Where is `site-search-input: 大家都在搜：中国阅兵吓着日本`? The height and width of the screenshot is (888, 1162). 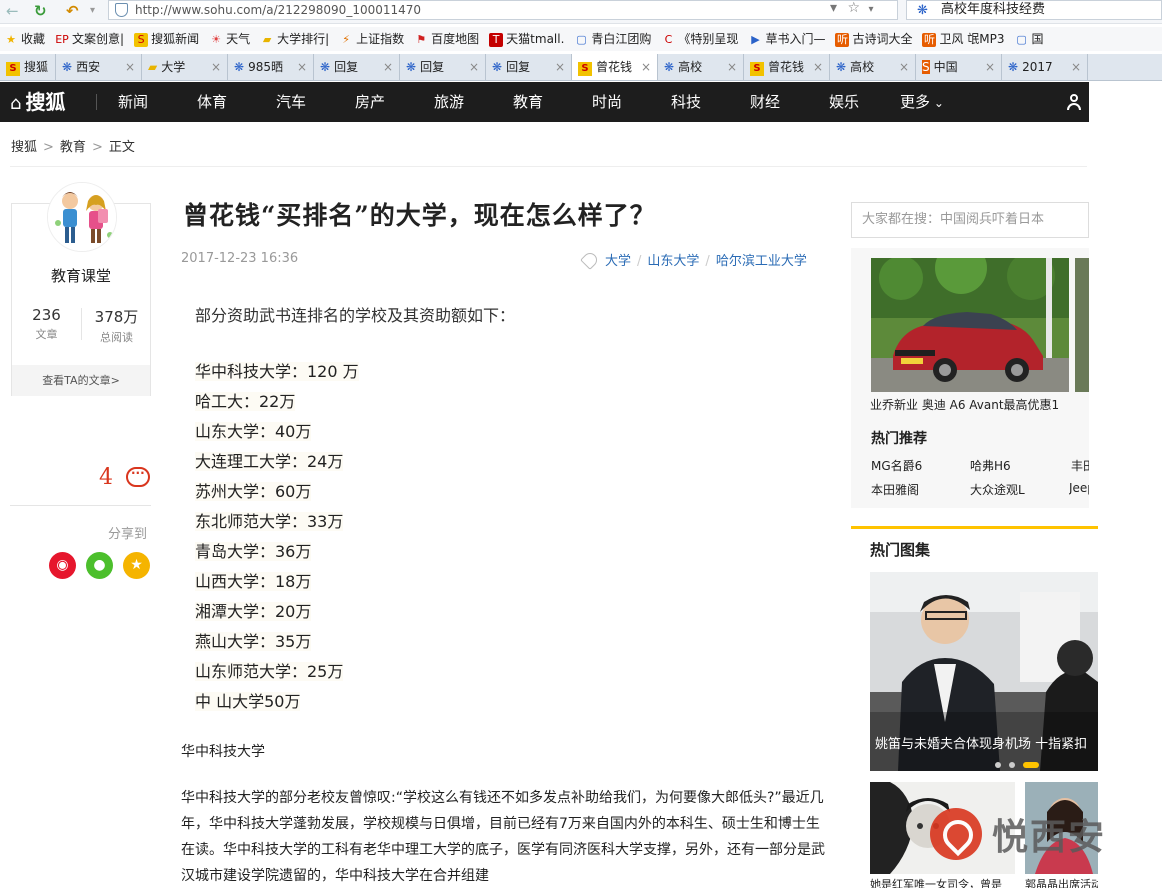 site-search-input: 大家都在搜：中国阅兵吓着日本 is located at coordinates (970, 220).